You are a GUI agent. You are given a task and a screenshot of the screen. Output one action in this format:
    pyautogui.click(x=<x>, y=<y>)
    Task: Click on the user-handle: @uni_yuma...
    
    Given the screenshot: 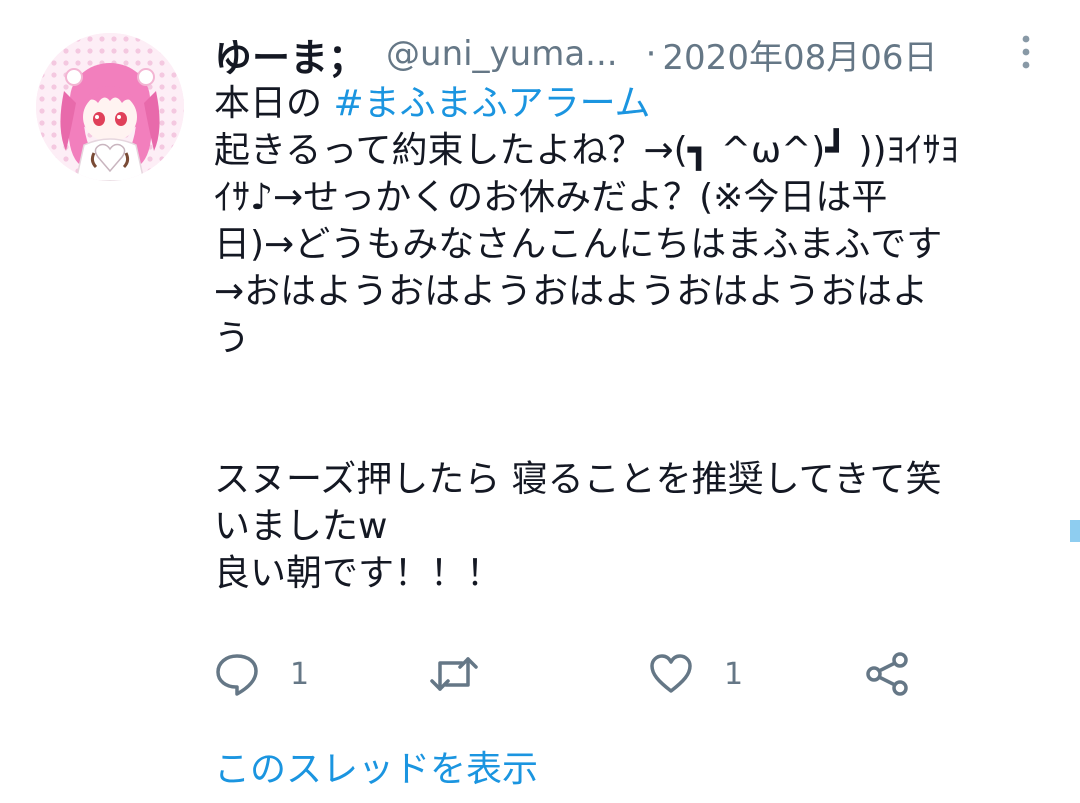 What is the action you would take?
    pyautogui.click(x=502, y=54)
    